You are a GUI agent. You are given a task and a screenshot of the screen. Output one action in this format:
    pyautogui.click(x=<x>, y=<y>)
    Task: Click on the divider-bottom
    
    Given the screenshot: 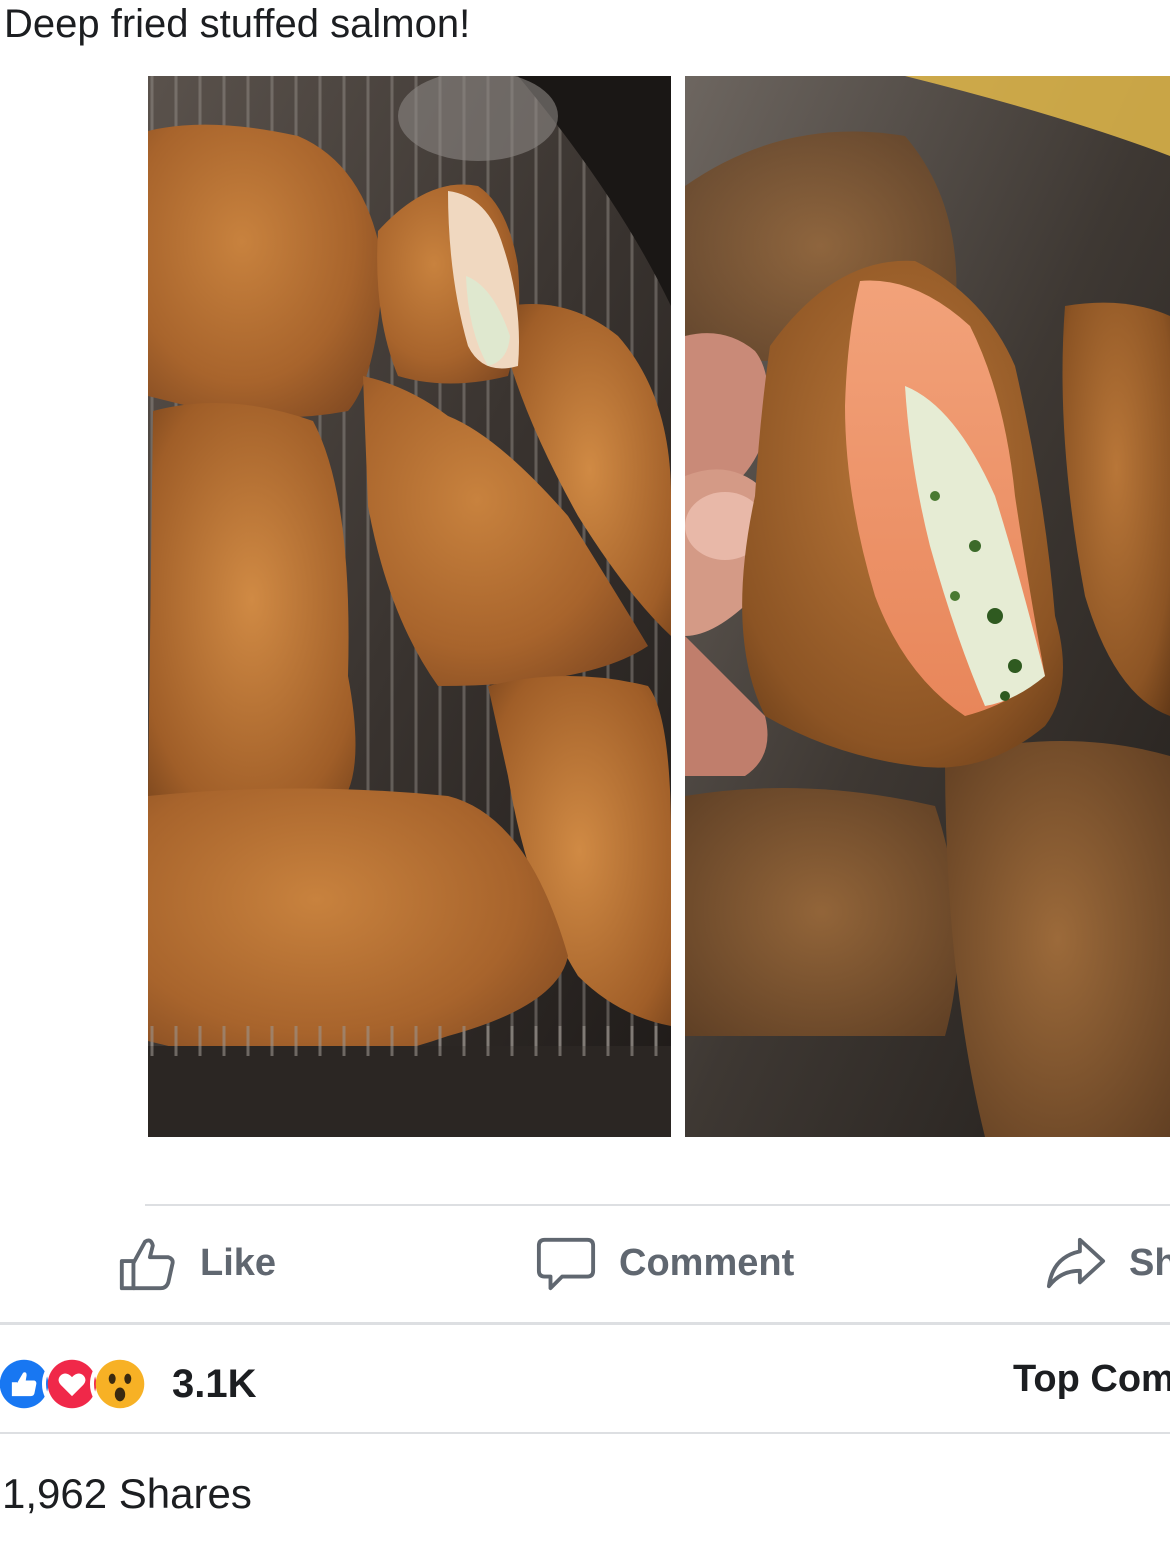 What is the action you would take?
    pyautogui.click(x=585, y=1433)
    